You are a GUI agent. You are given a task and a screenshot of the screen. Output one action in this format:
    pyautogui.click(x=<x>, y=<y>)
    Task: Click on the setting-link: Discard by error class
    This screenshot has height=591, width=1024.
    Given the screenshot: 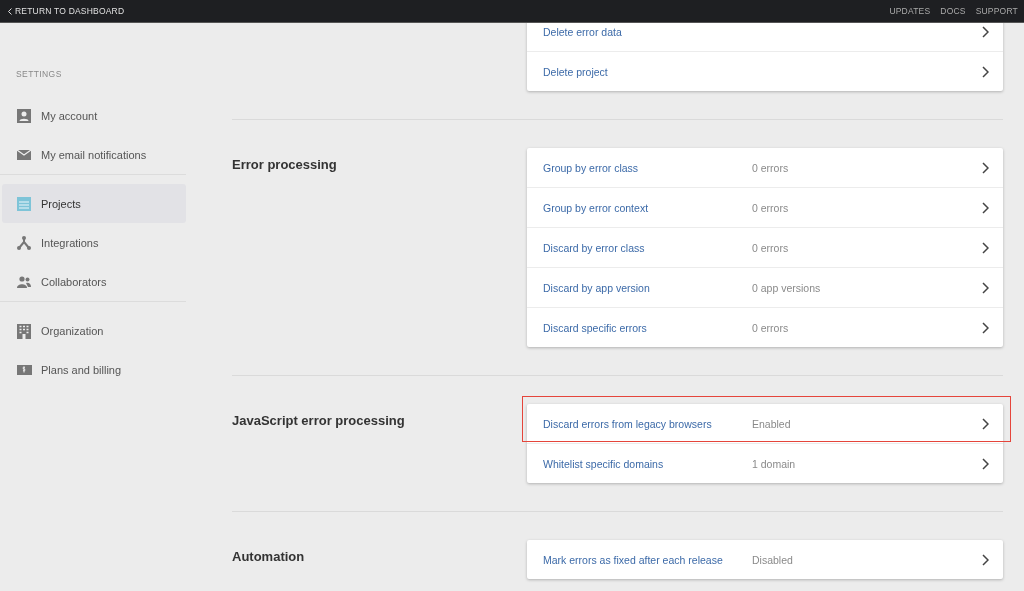 What is the action you would take?
    pyautogui.click(x=647, y=247)
    